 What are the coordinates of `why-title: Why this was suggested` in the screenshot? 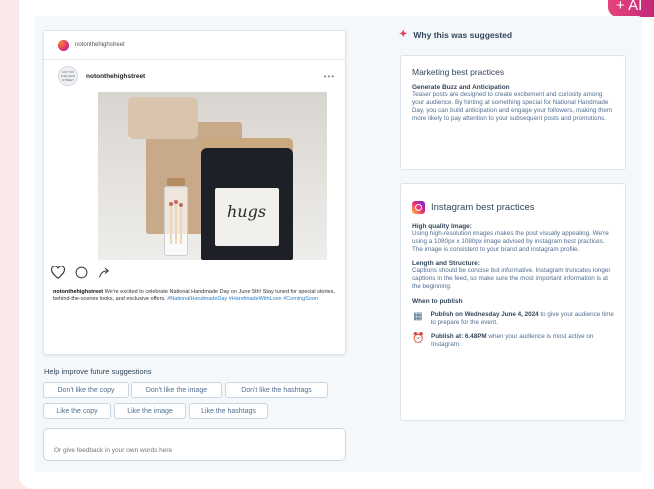 It's located at (463, 34).